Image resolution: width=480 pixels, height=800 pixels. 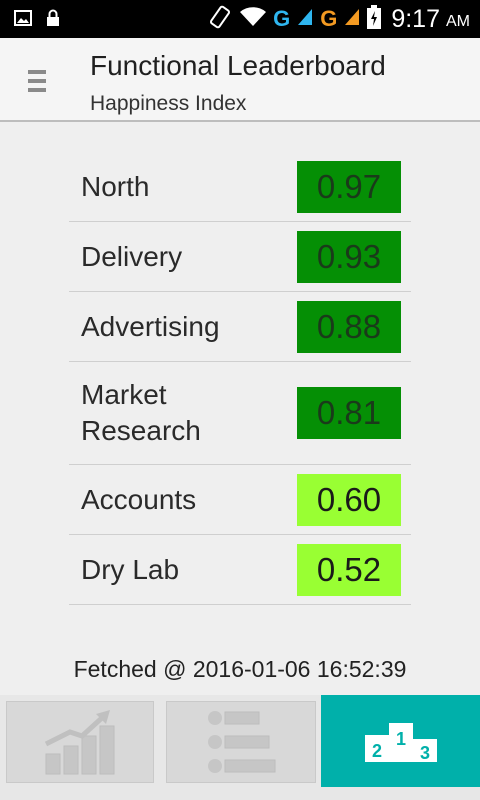 I want to click on status-bar: G G 9:17 AM, so click(x=240, y=19).